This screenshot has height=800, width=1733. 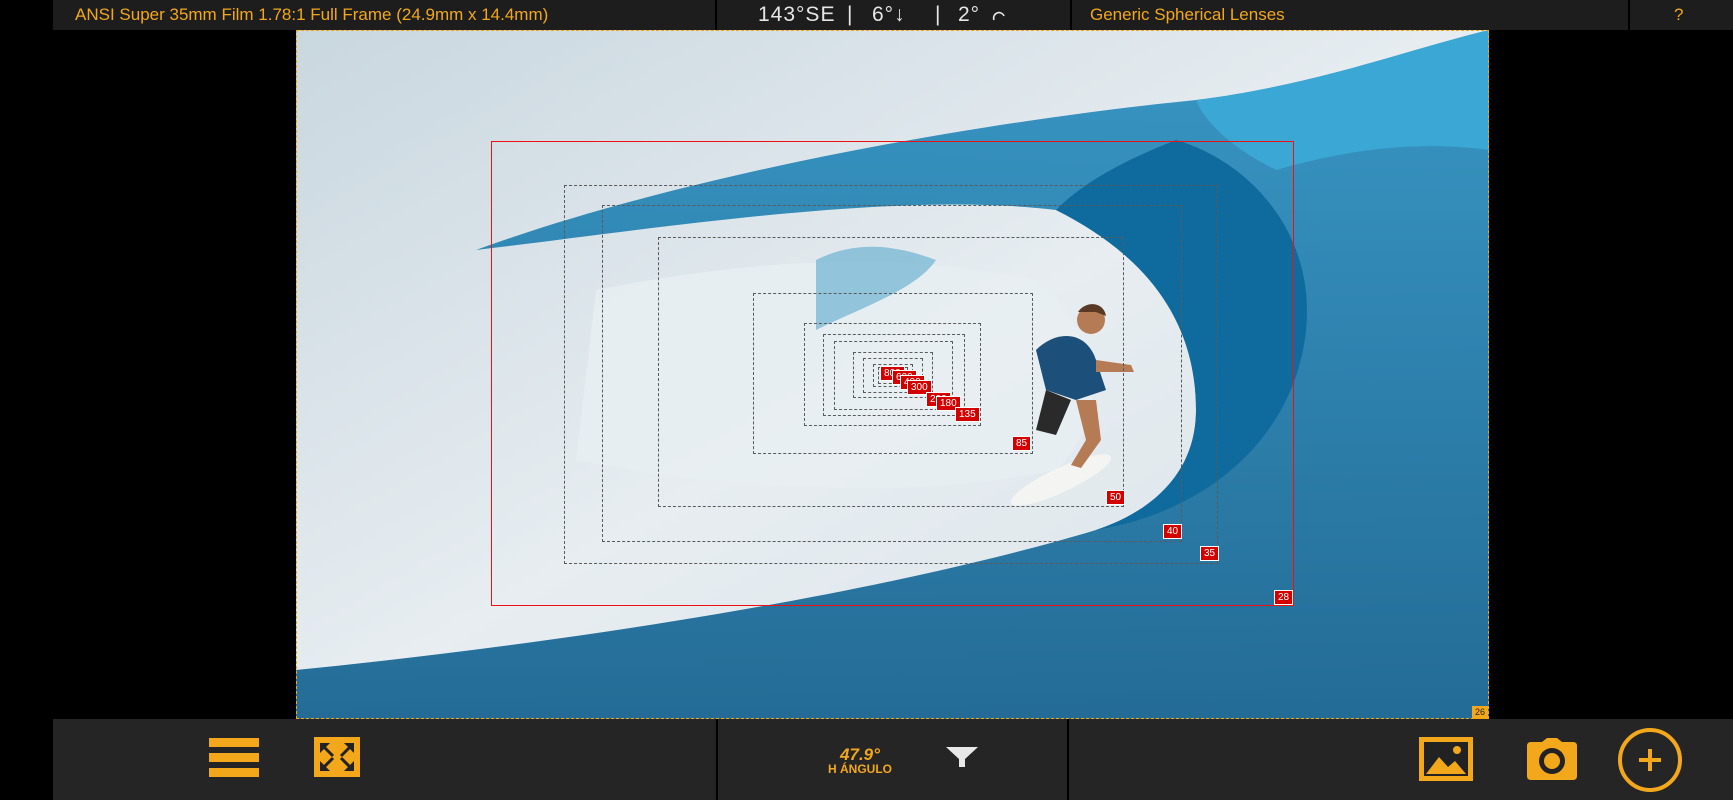 What do you see at coordinates (860, 769) in the screenshot?
I see `angle-label: H ÁNGULO` at bounding box center [860, 769].